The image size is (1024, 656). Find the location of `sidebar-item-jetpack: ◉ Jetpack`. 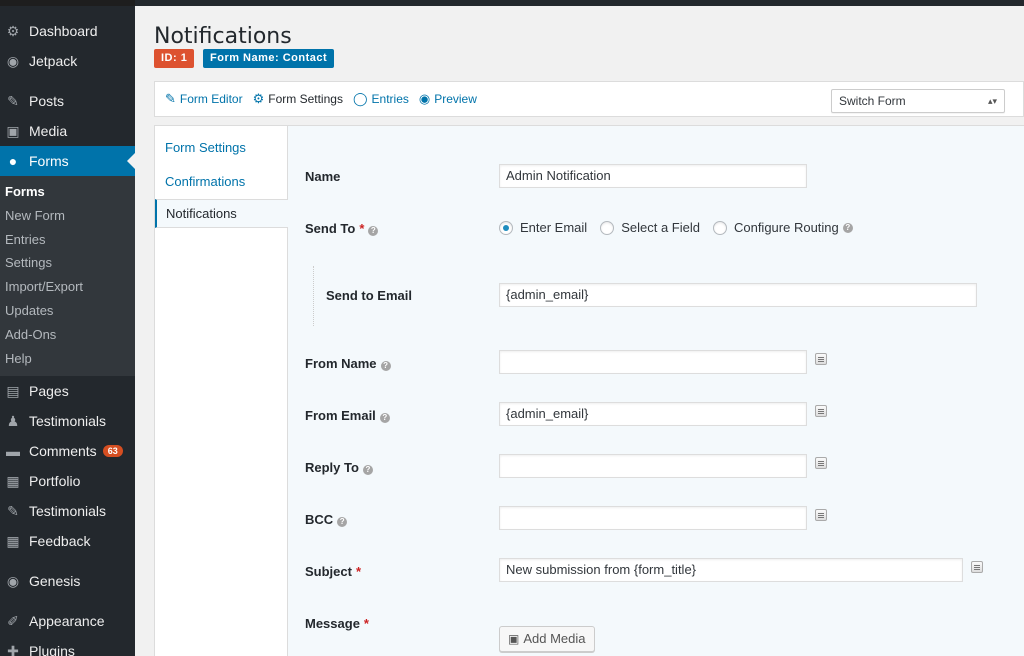

sidebar-item-jetpack: ◉ Jetpack is located at coordinates (67, 61).